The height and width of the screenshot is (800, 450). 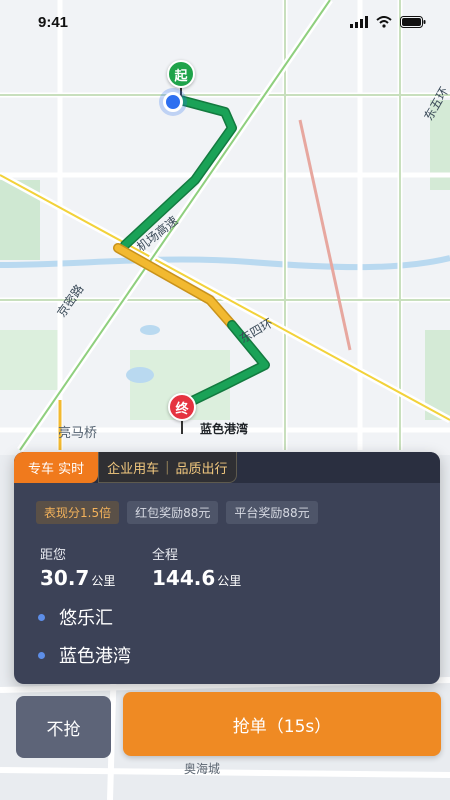 What do you see at coordinates (165, 555) in the screenshot?
I see `total-distance-label: 全程` at bounding box center [165, 555].